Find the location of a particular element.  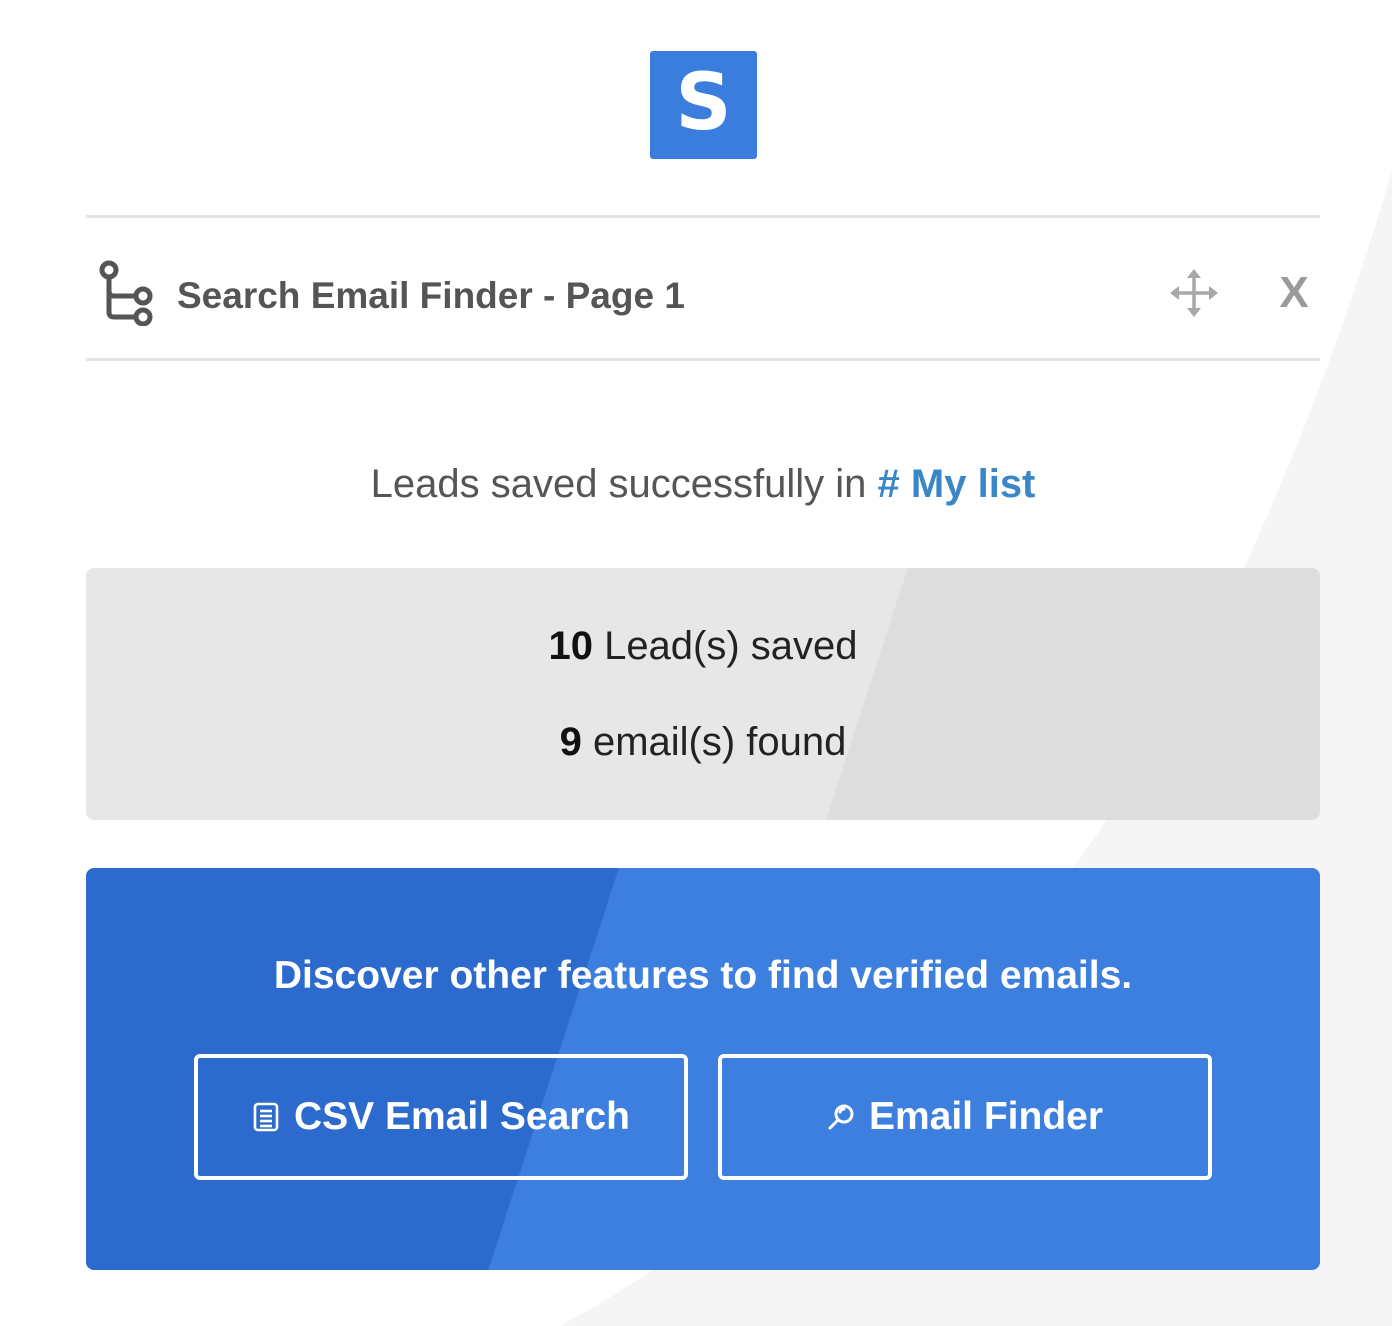

app-logo: S is located at coordinates (703, 105).